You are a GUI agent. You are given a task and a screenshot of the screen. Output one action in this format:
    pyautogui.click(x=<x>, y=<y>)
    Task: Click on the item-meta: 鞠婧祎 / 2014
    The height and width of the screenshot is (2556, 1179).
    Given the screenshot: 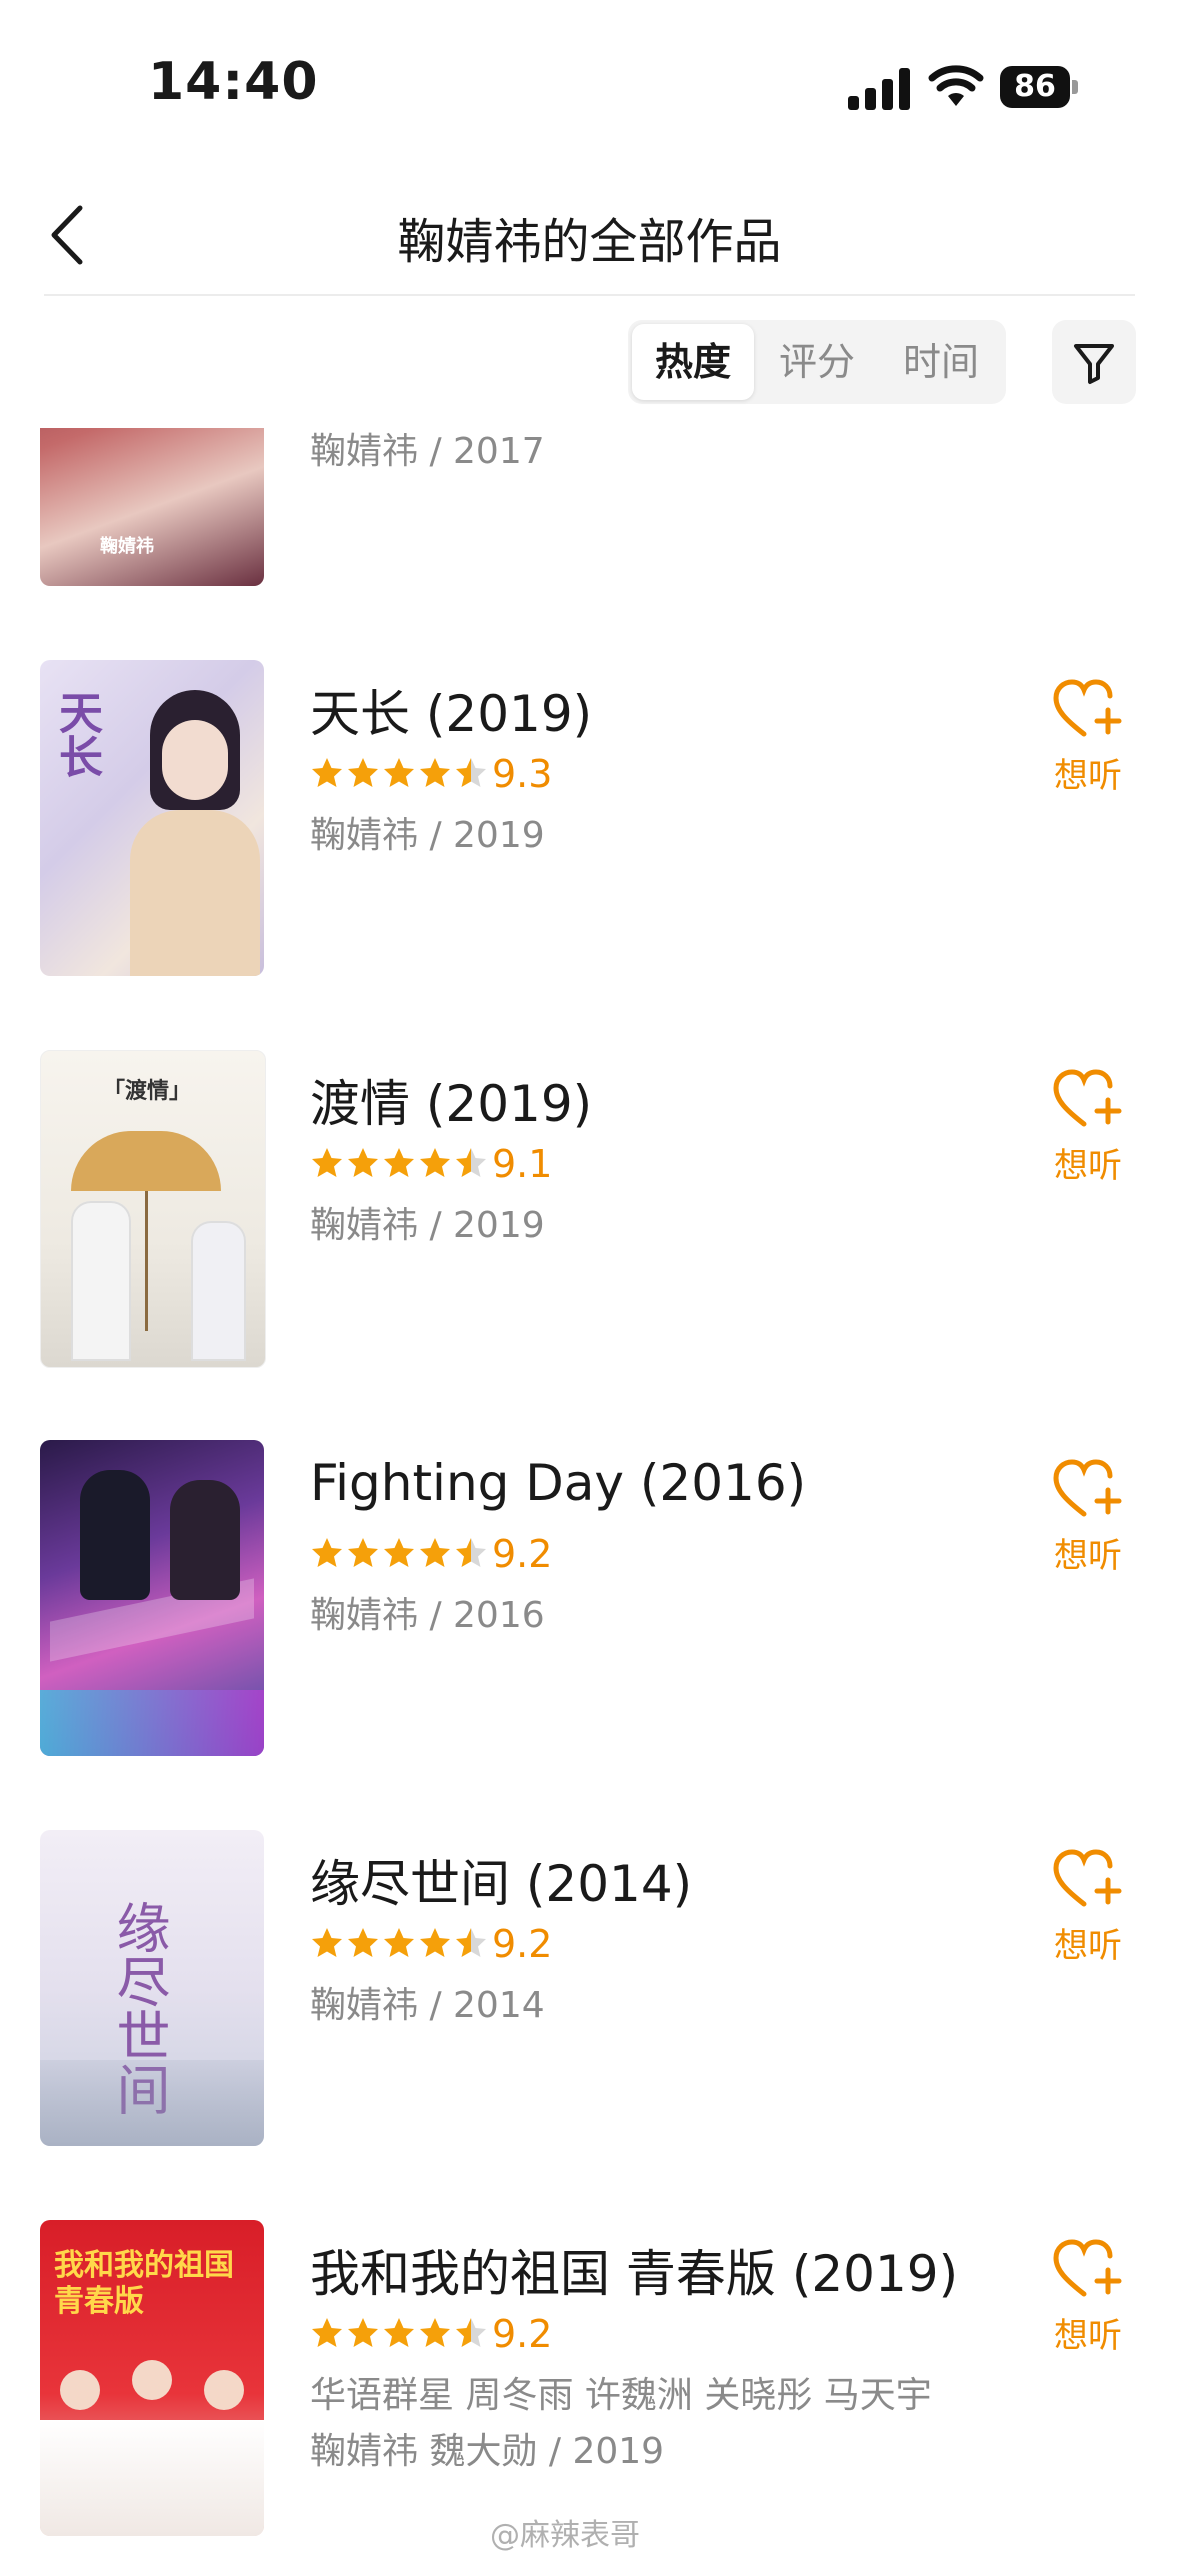 What is the action you would take?
    pyautogui.click(x=427, y=2005)
    